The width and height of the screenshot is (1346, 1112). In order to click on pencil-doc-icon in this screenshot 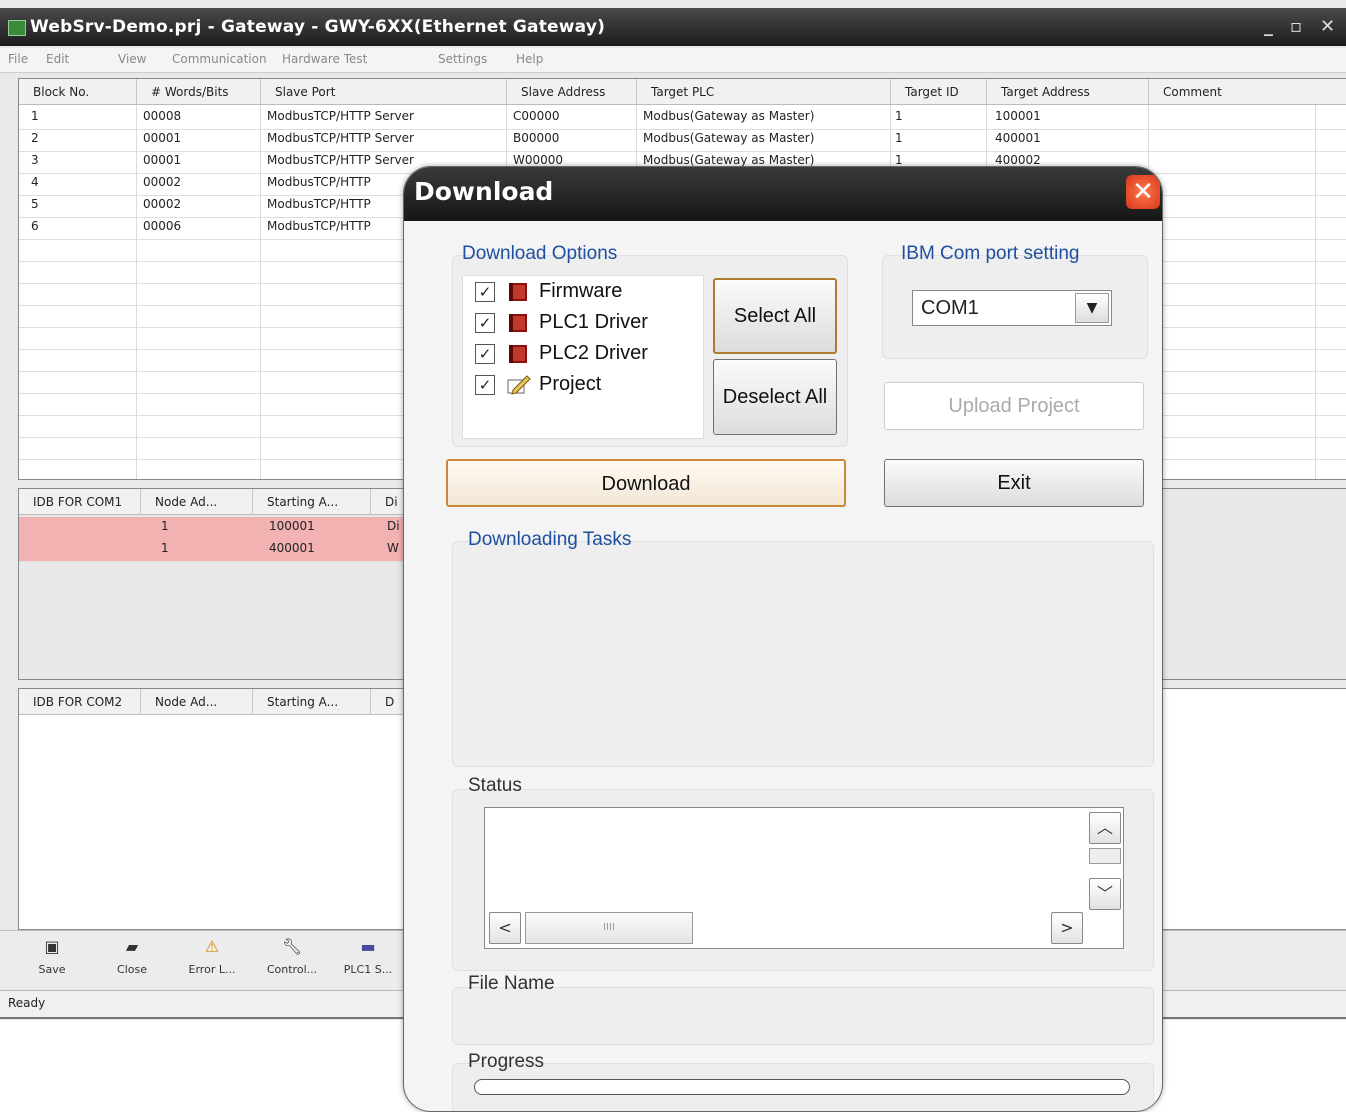, I will do `click(519, 385)`.